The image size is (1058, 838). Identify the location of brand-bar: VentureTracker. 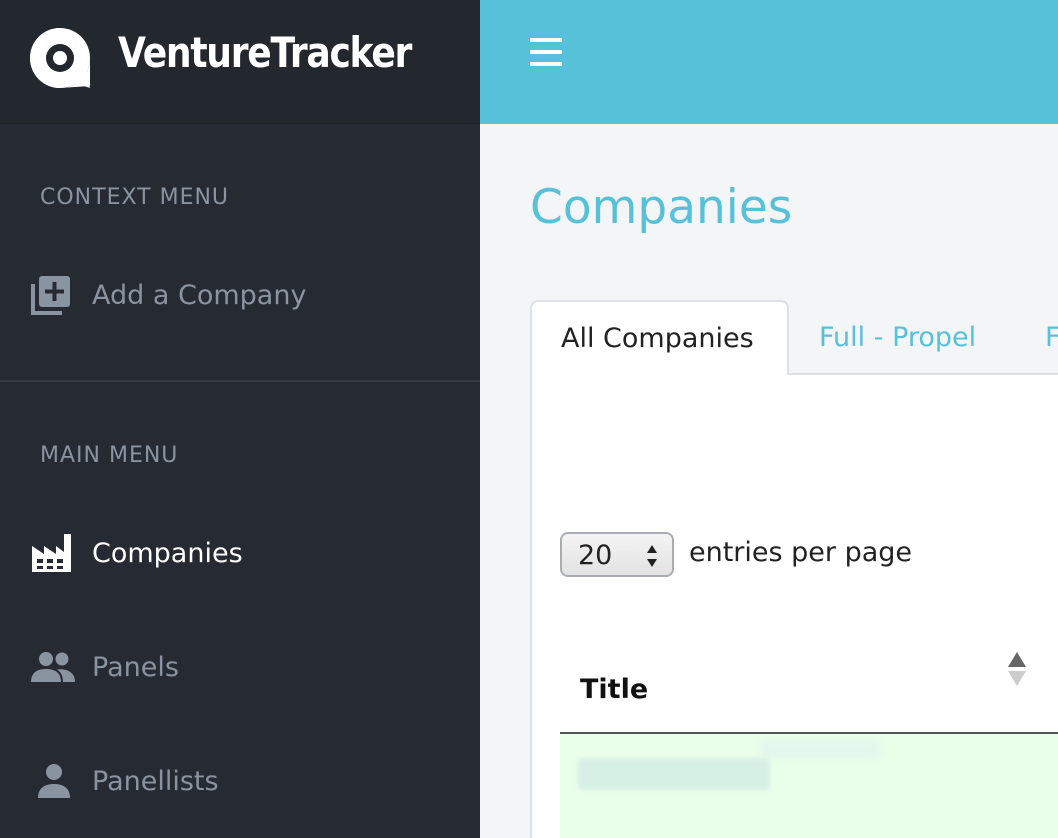
(240, 62).